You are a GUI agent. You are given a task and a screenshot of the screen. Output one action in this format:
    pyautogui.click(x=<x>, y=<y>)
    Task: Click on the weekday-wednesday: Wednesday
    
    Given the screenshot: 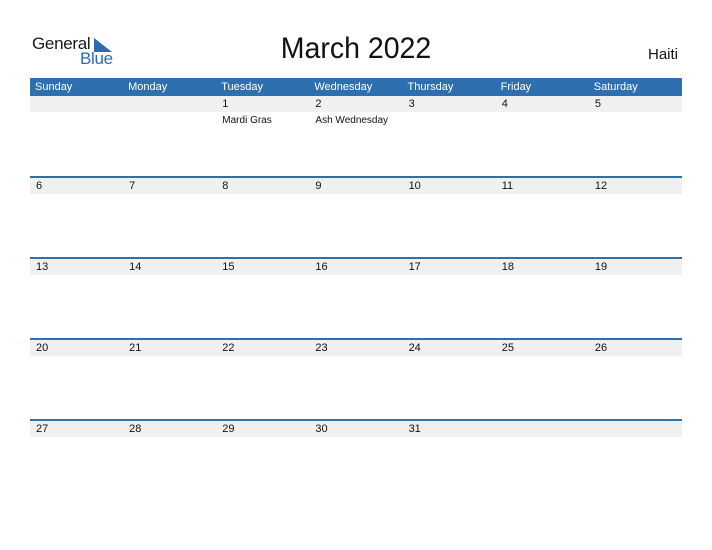 What is the action you would take?
    pyautogui.click(x=343, y=87)
    